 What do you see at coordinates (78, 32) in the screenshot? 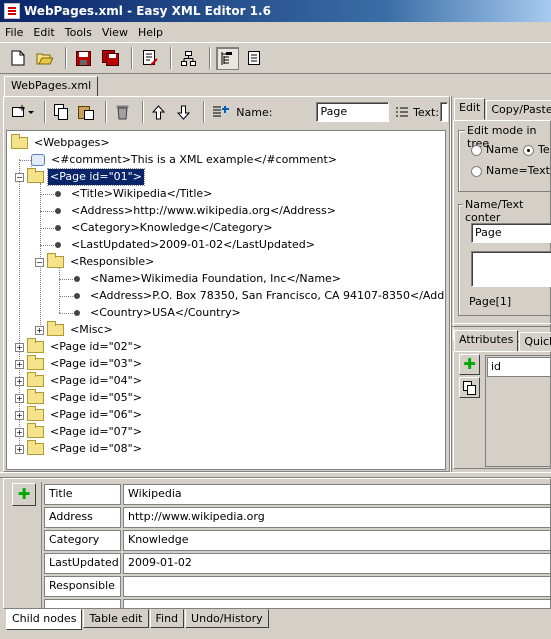
I see `menu-tools: Tools` at bounding box center [78, 32].